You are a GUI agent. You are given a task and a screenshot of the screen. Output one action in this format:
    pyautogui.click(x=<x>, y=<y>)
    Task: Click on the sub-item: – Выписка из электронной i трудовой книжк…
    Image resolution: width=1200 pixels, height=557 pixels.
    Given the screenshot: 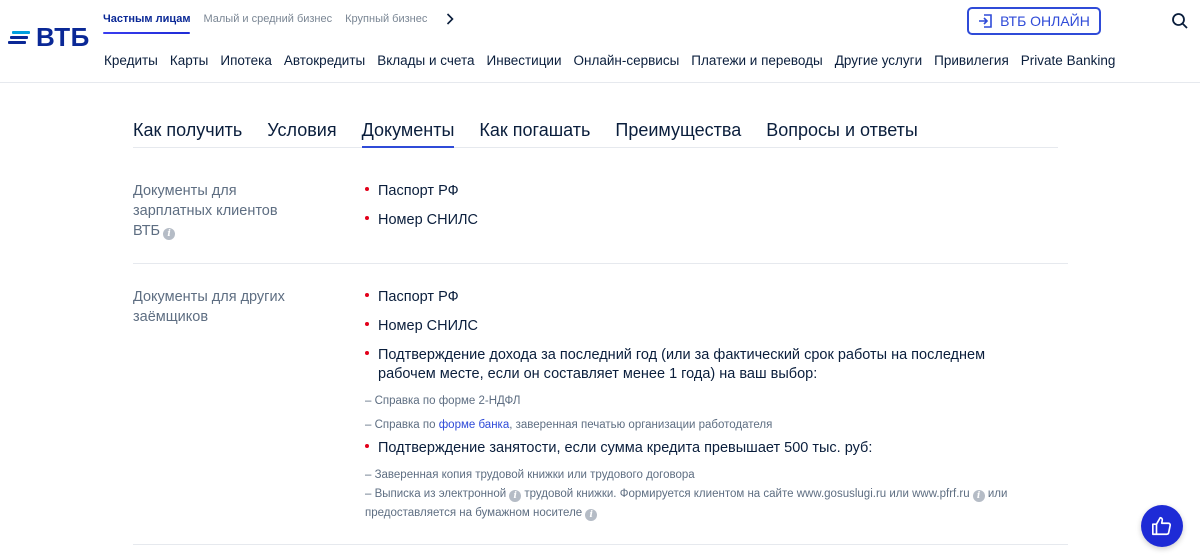 What is the action you would take?
    pyautogui.click(x=686, y=495)
    